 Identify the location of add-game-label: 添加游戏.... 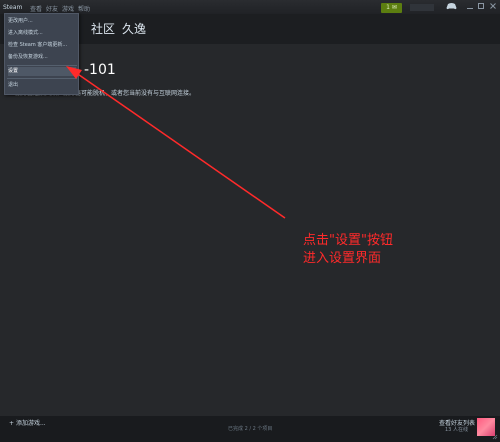
(30, 423).